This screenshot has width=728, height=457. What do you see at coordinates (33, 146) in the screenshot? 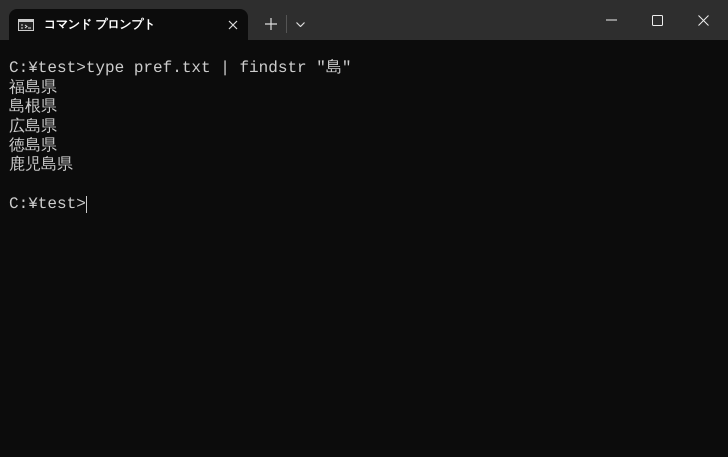
I see `output-line: 徳島県` at bounding box center [33, 146].